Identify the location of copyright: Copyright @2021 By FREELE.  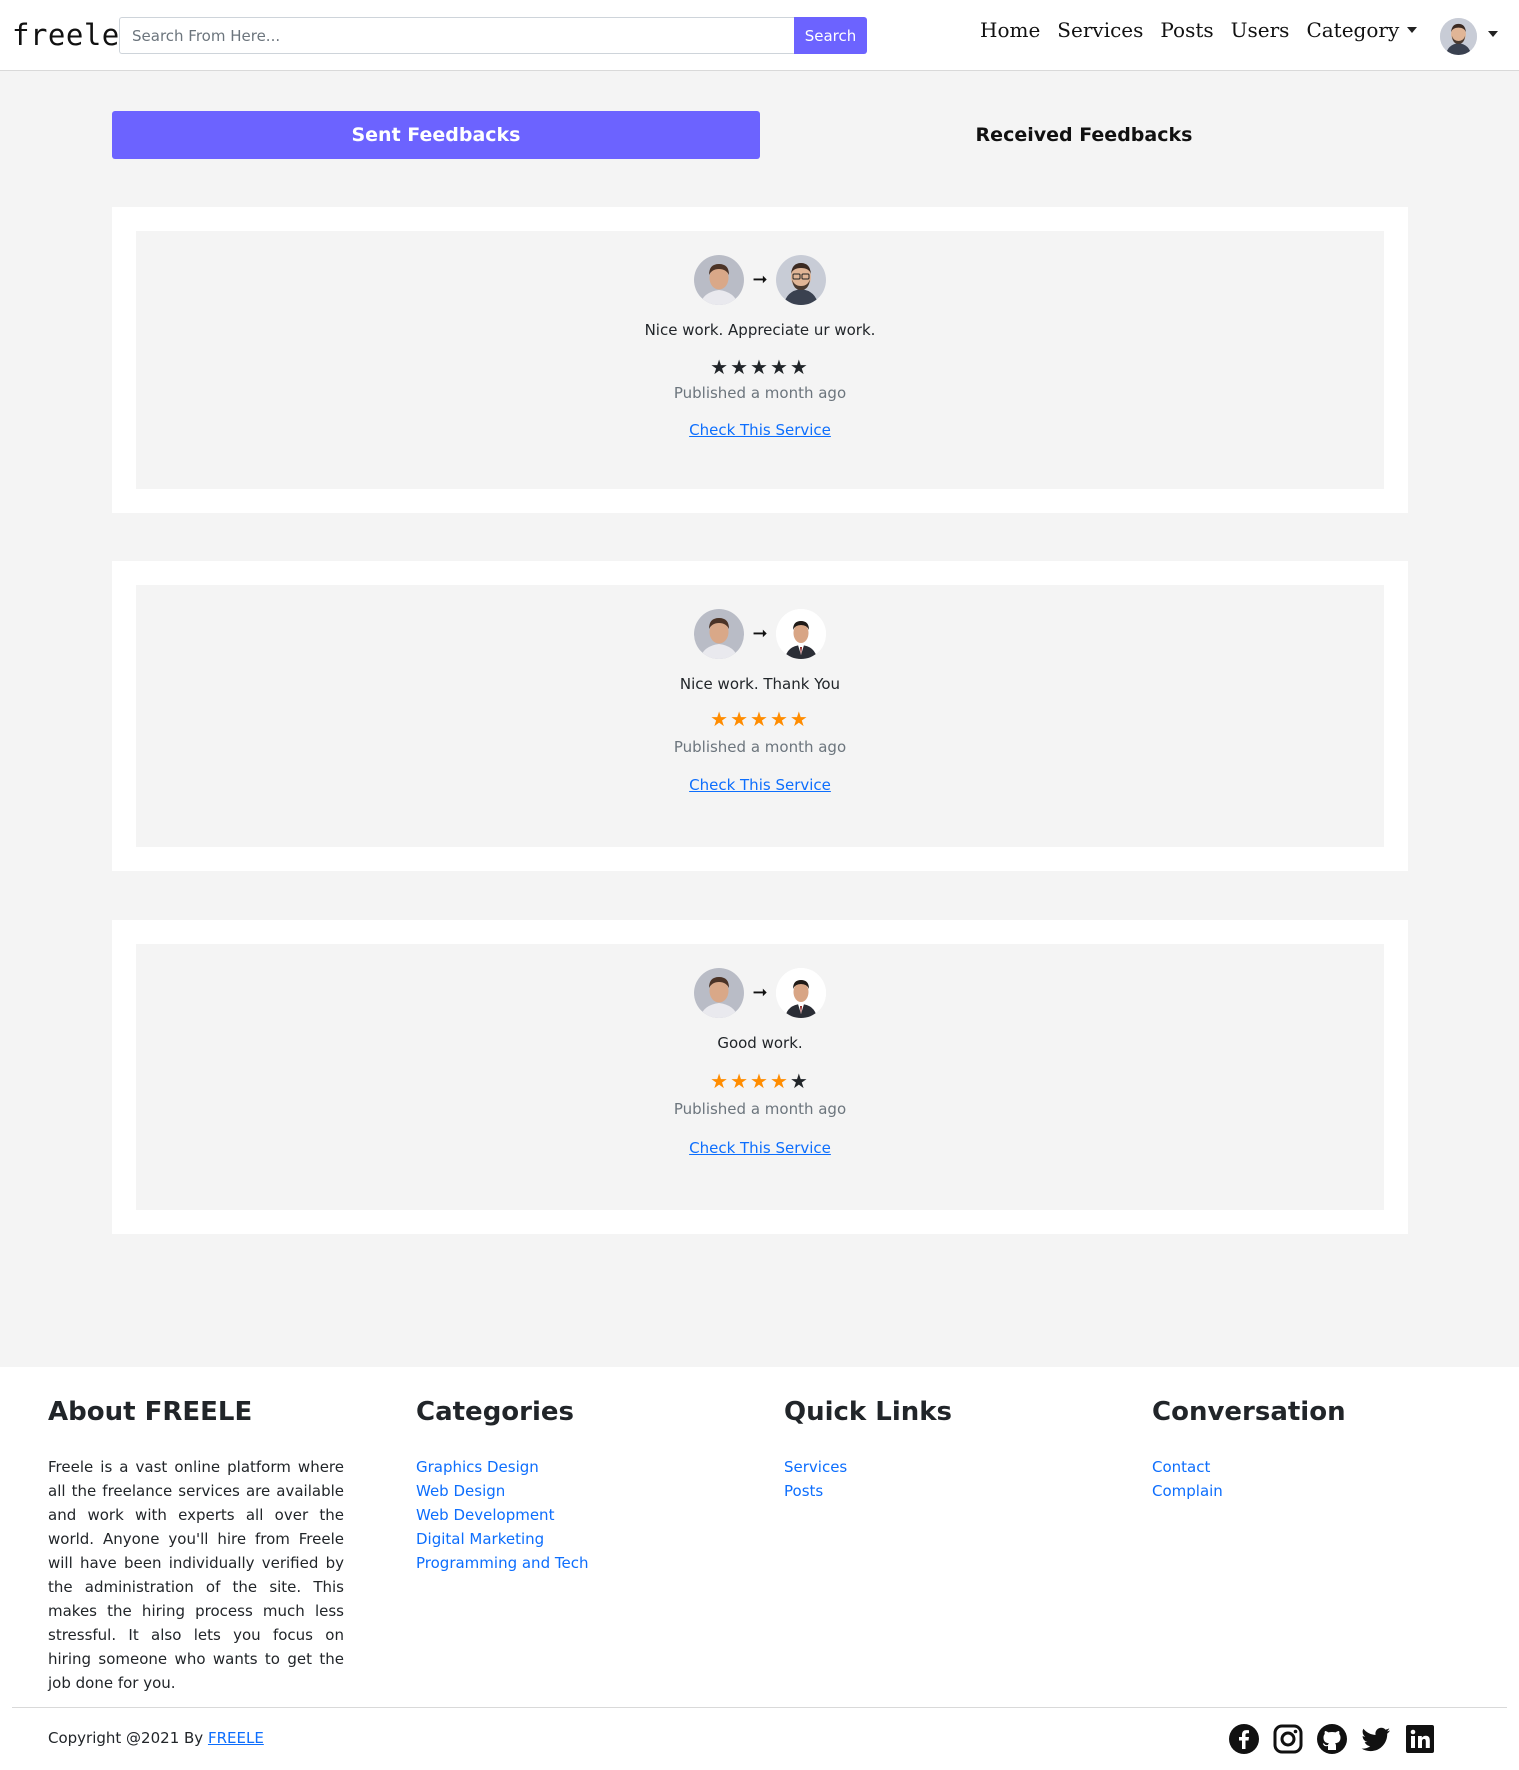
(156, 1738).